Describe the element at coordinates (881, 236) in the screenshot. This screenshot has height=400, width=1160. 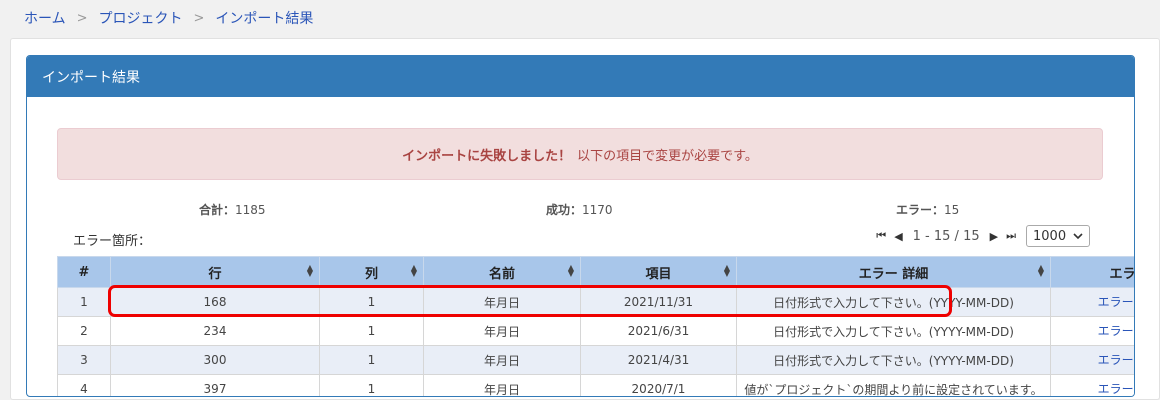
I see `first-page-icon: ⏮` at that location.